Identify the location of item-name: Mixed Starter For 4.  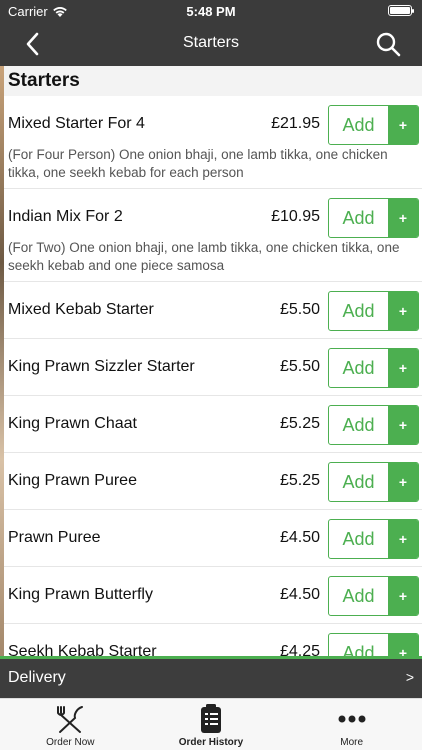
(76, 123).